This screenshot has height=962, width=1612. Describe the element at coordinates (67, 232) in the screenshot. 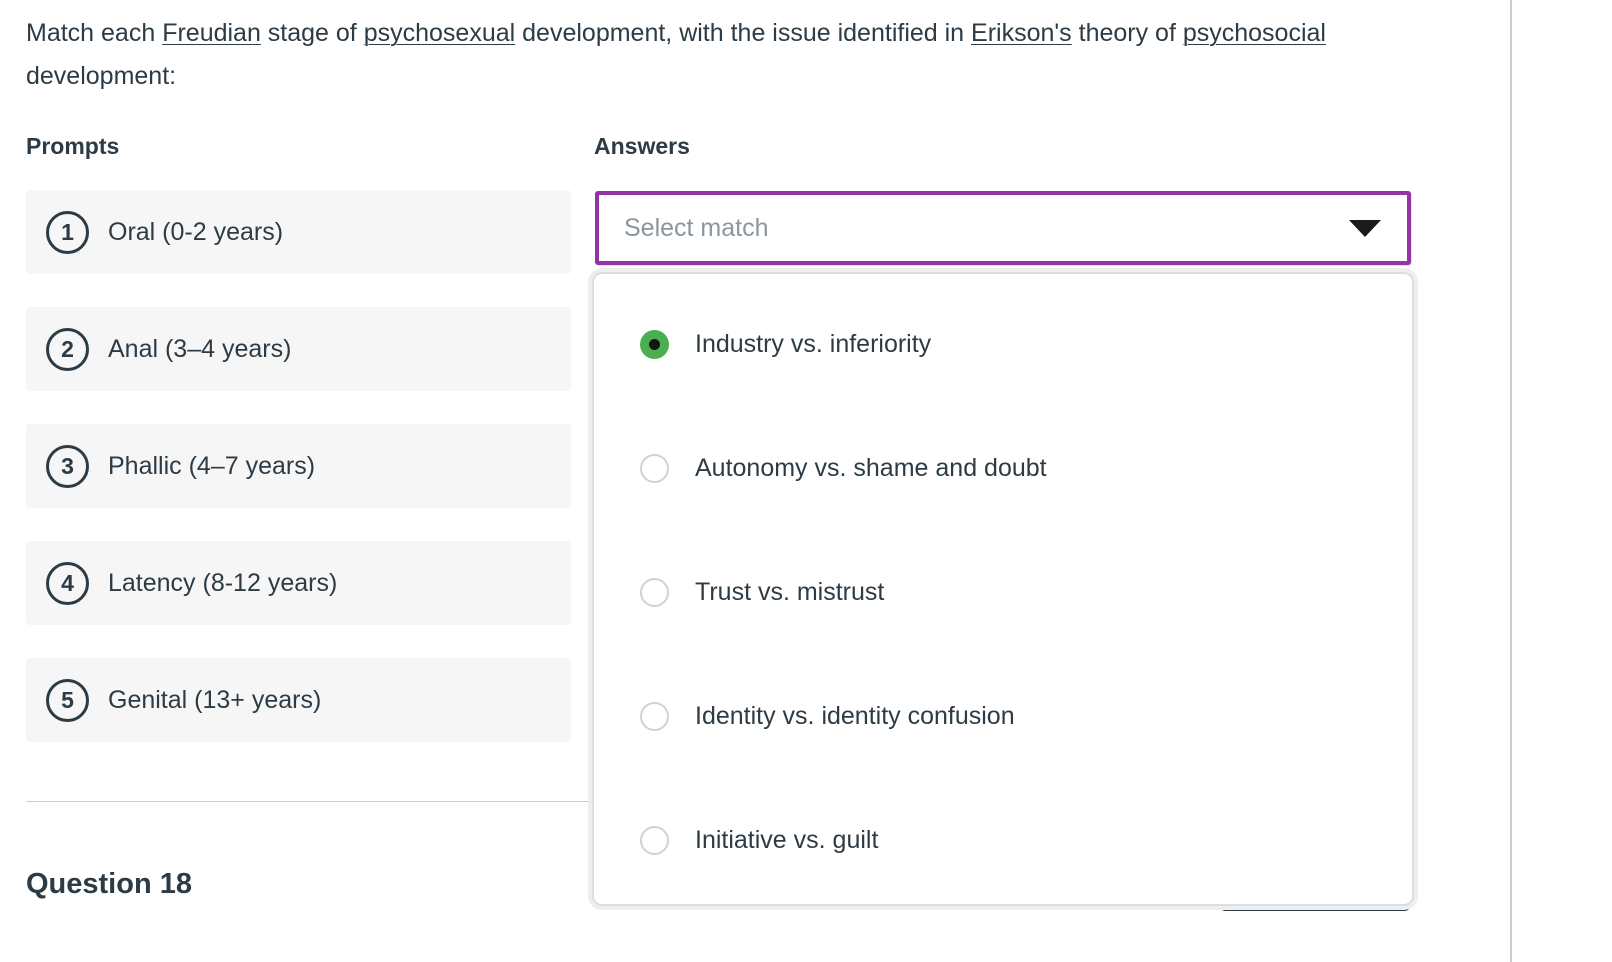

I see `prompt-number-badge: 1` at that location.